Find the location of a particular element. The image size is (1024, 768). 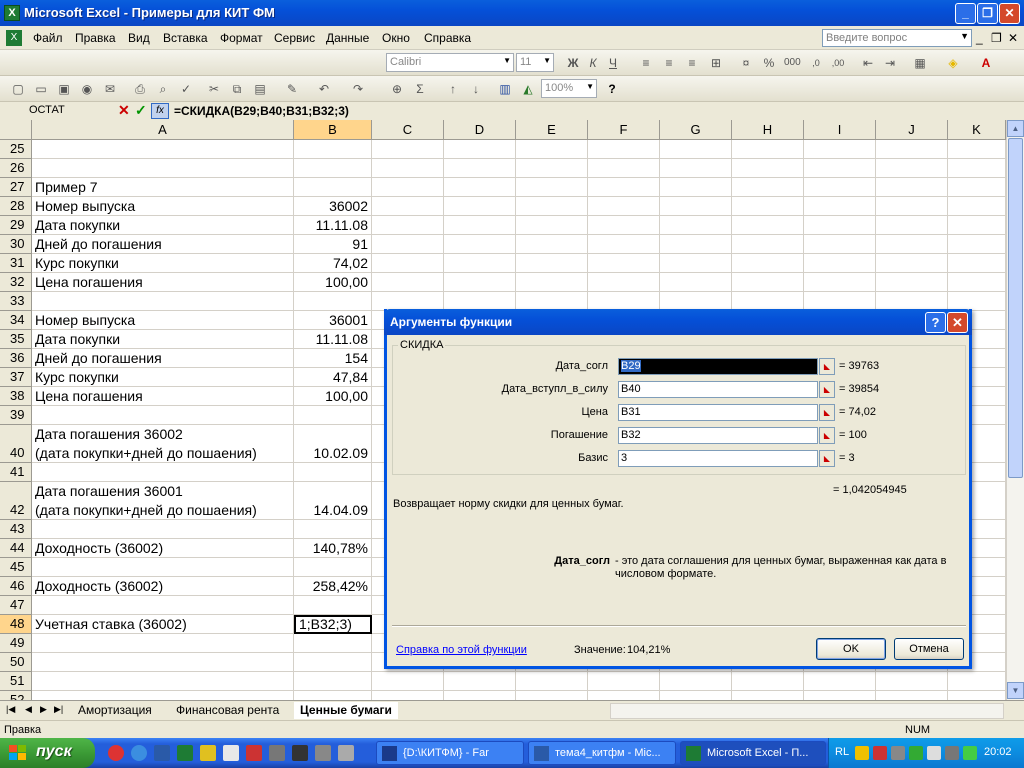

align-center-icon: ≡ is located at coordinates (669, 63).